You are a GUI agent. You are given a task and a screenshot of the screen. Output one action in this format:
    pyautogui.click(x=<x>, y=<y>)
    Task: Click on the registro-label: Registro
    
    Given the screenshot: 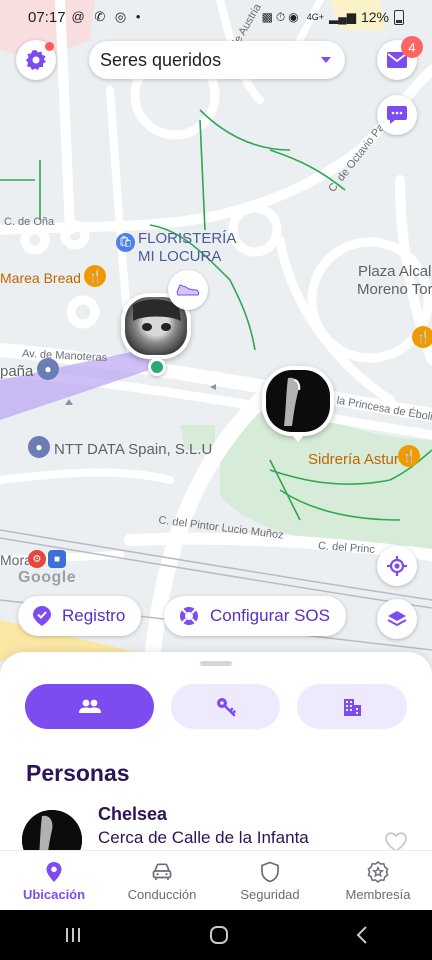 What is the action you would take?
    pyautogui.click(x=94, y=615)
    